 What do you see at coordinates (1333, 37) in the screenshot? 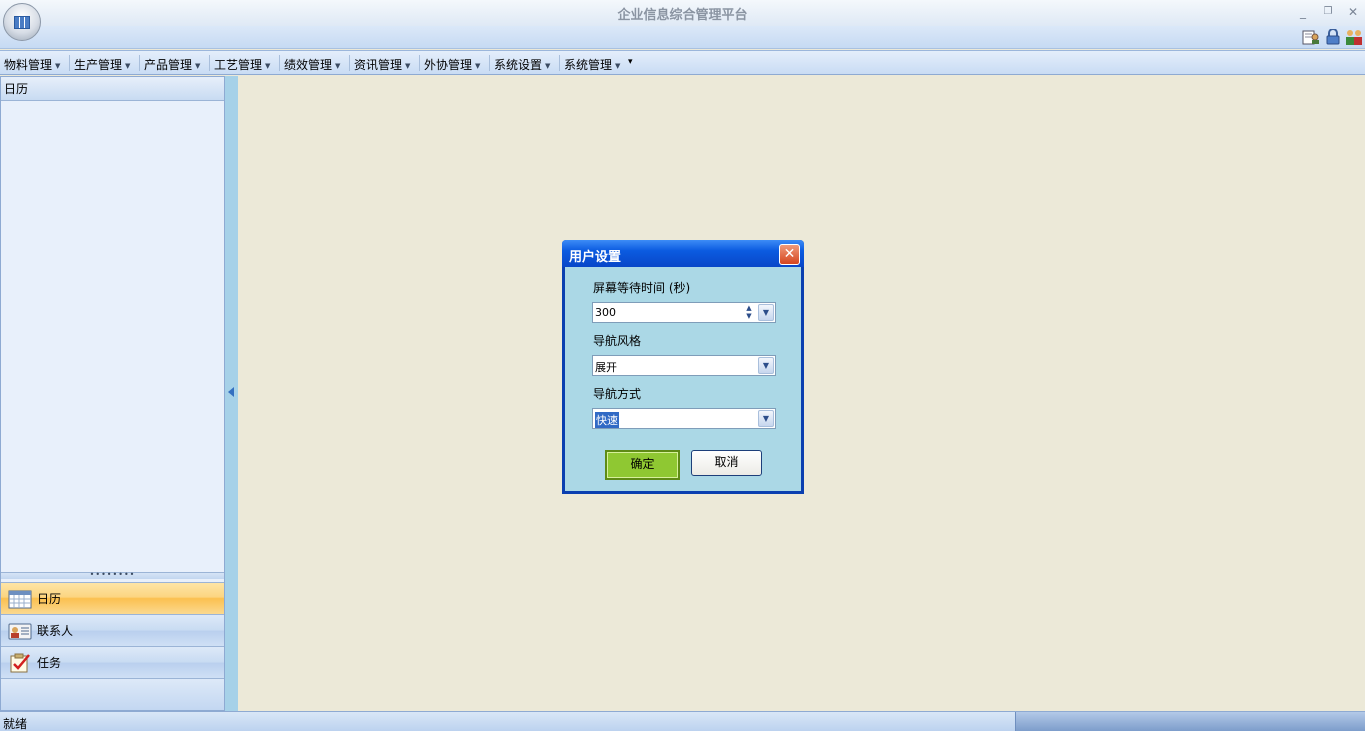
I see `lock-icon` at bounding box center [1333, 37].